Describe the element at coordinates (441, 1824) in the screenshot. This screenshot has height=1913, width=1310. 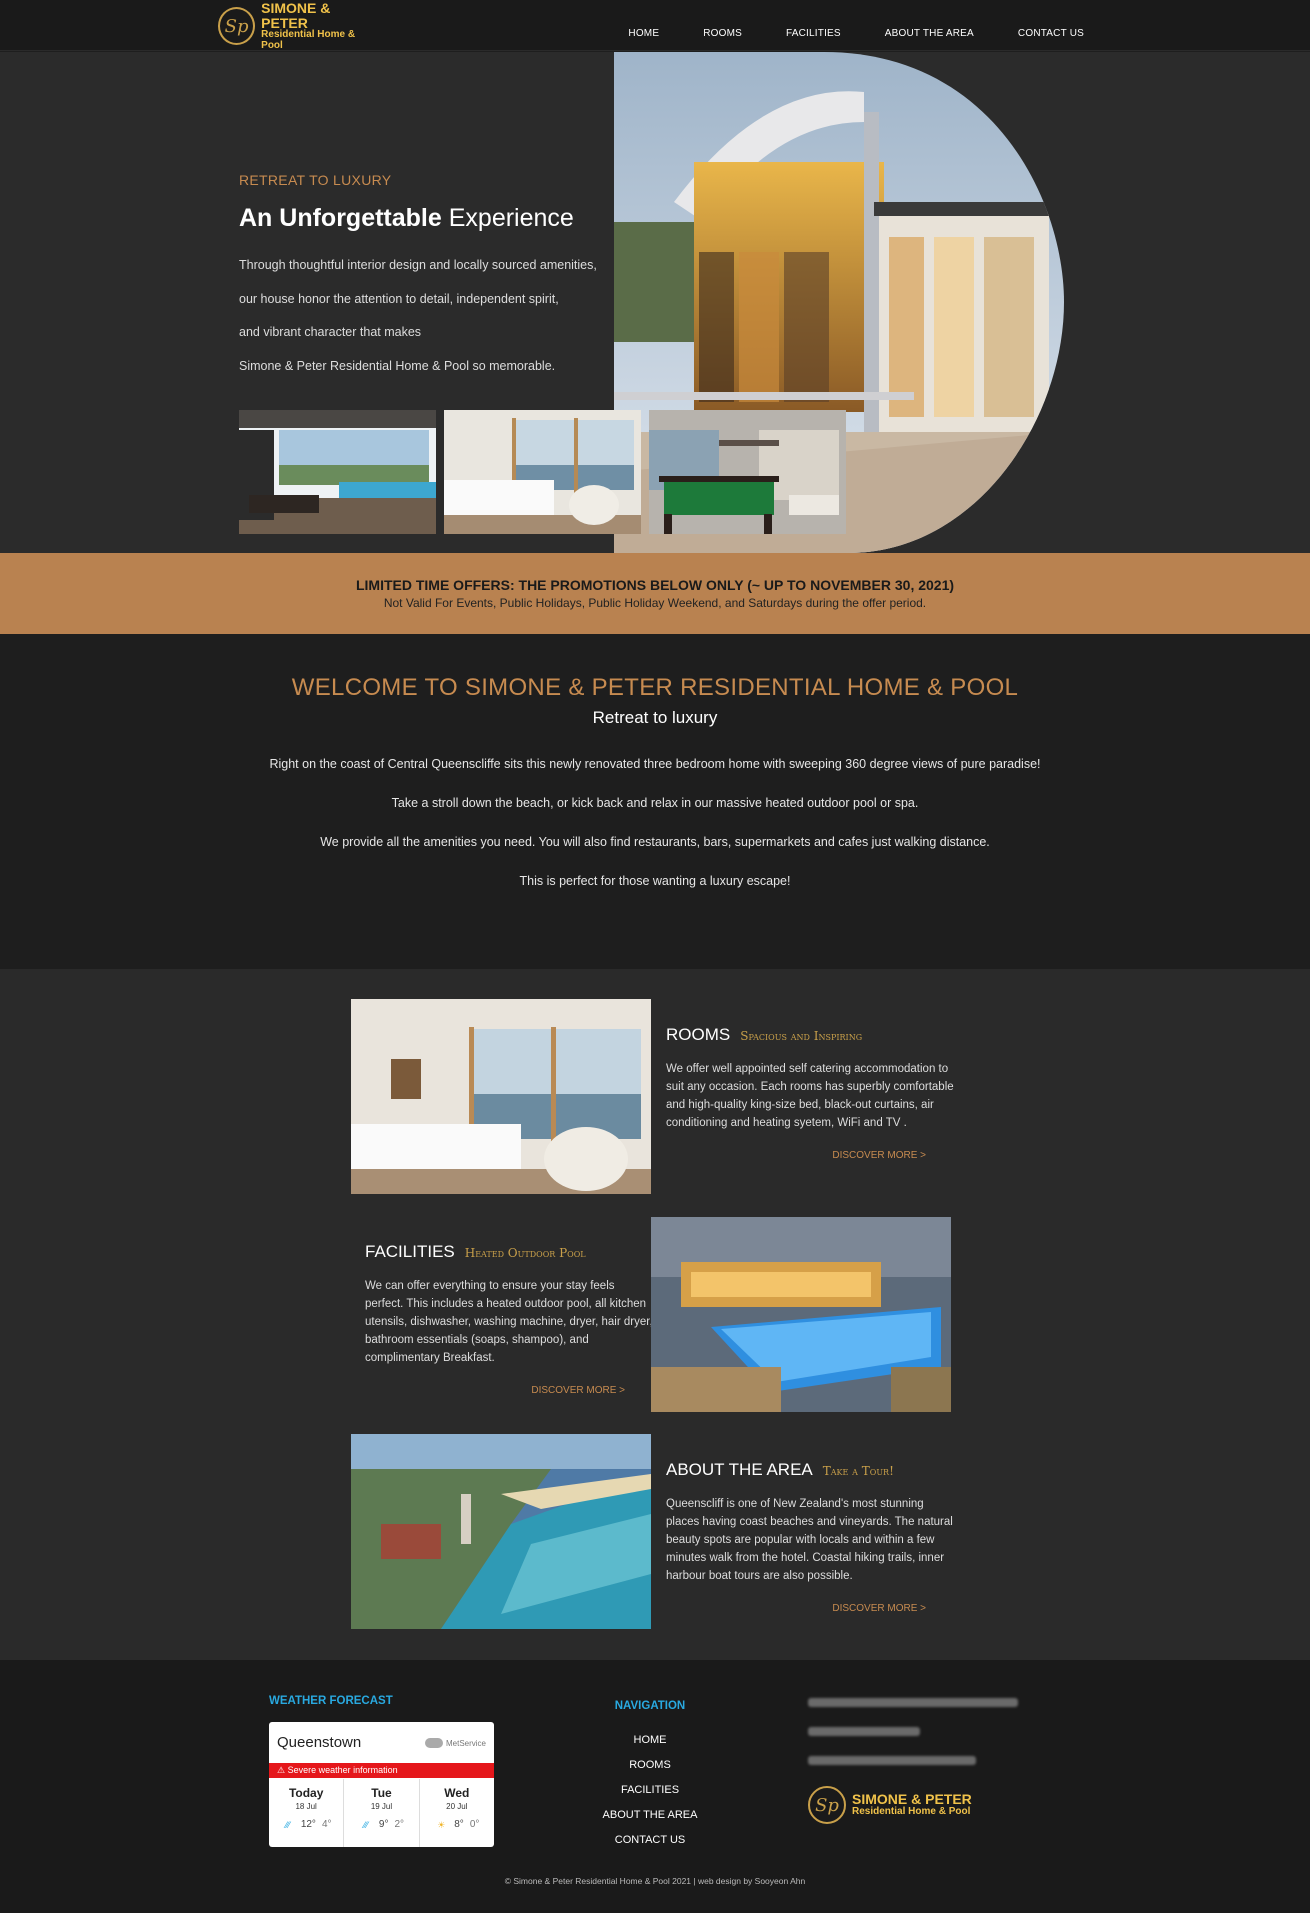
I see `partly-sunny-icon: ☀` at that location.